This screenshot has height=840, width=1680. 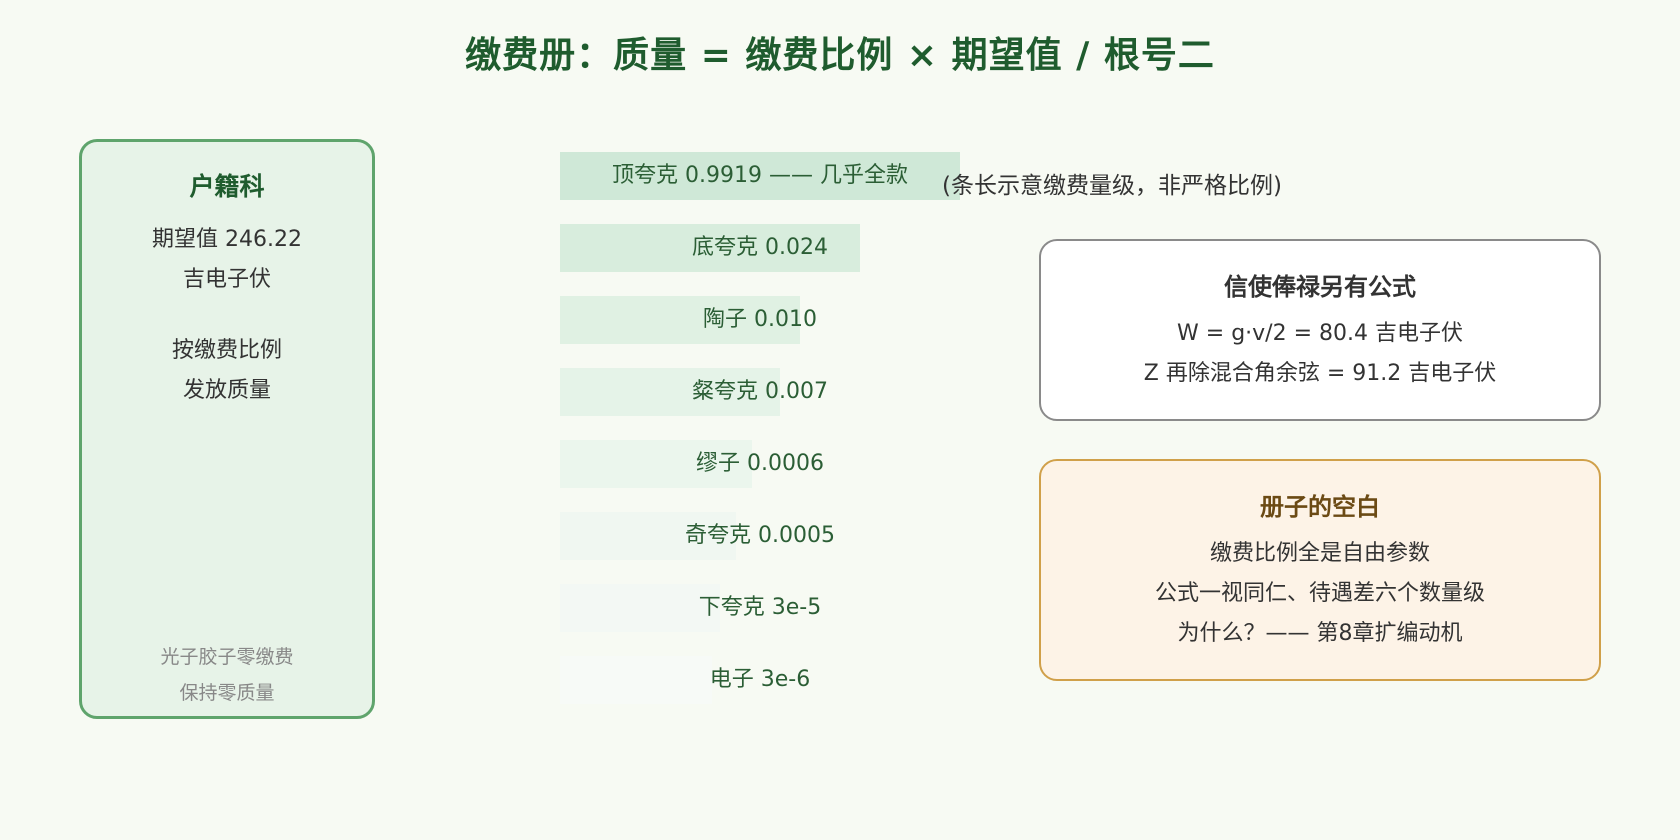 I want to click on registry-expectation-value: 期望值 246.22, so click(x=227, y=239).